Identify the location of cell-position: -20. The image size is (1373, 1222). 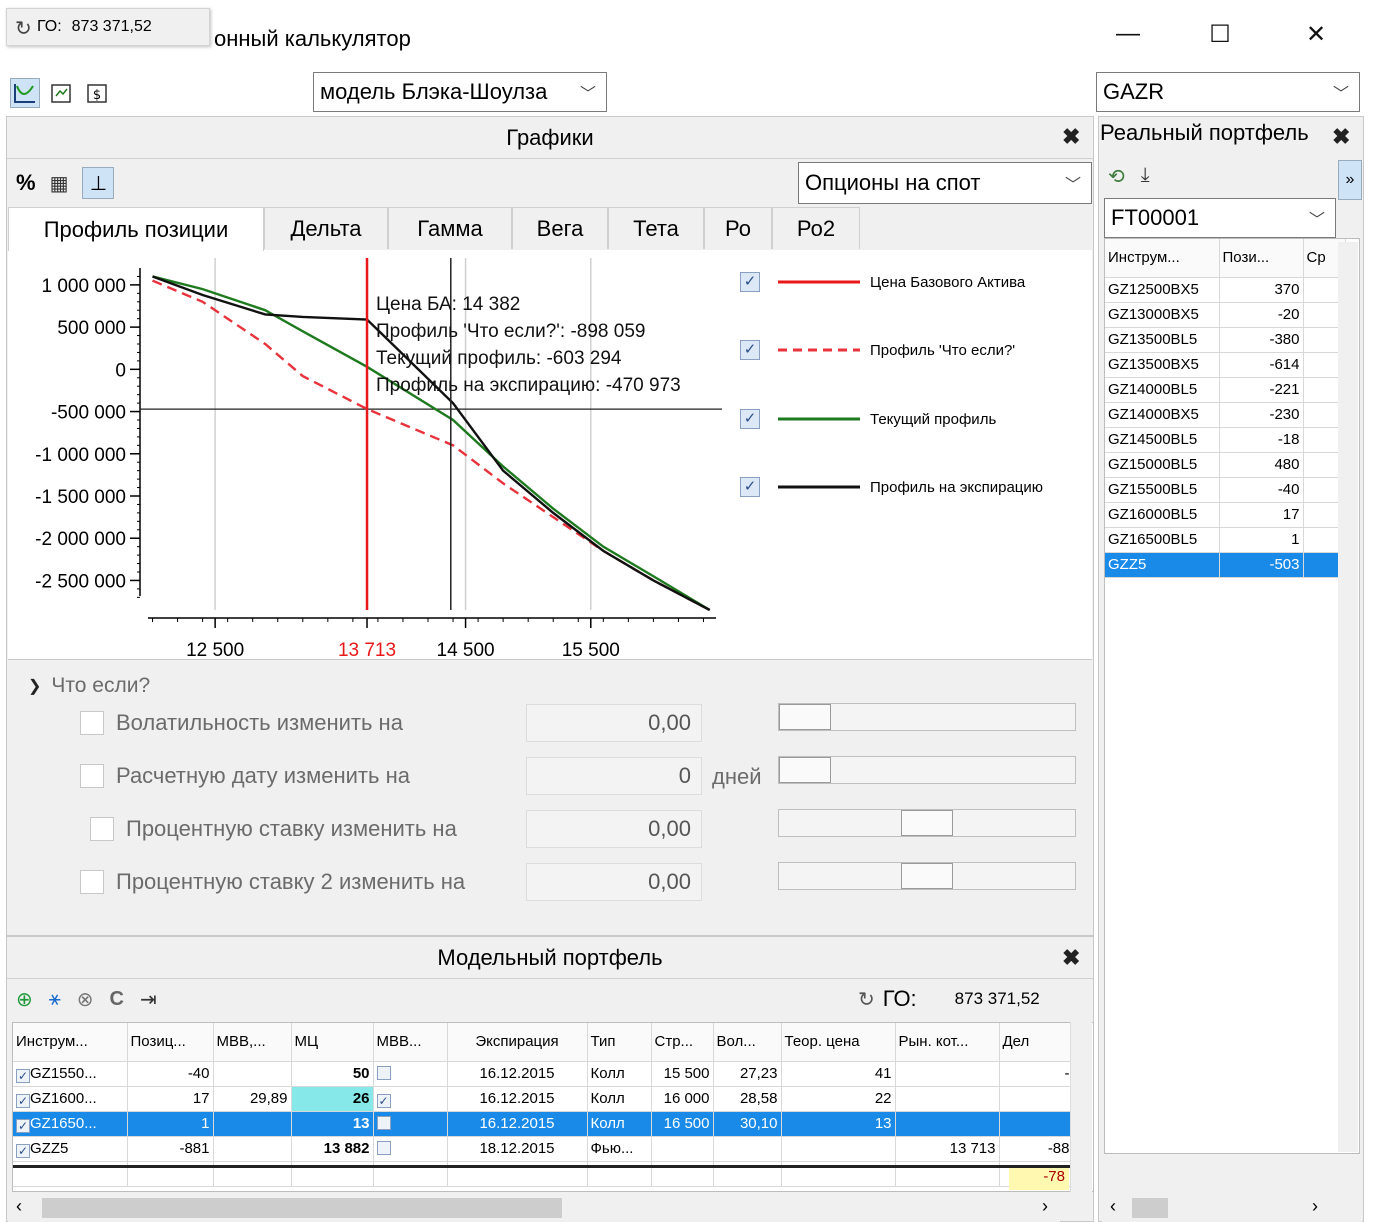
(1261, 315).